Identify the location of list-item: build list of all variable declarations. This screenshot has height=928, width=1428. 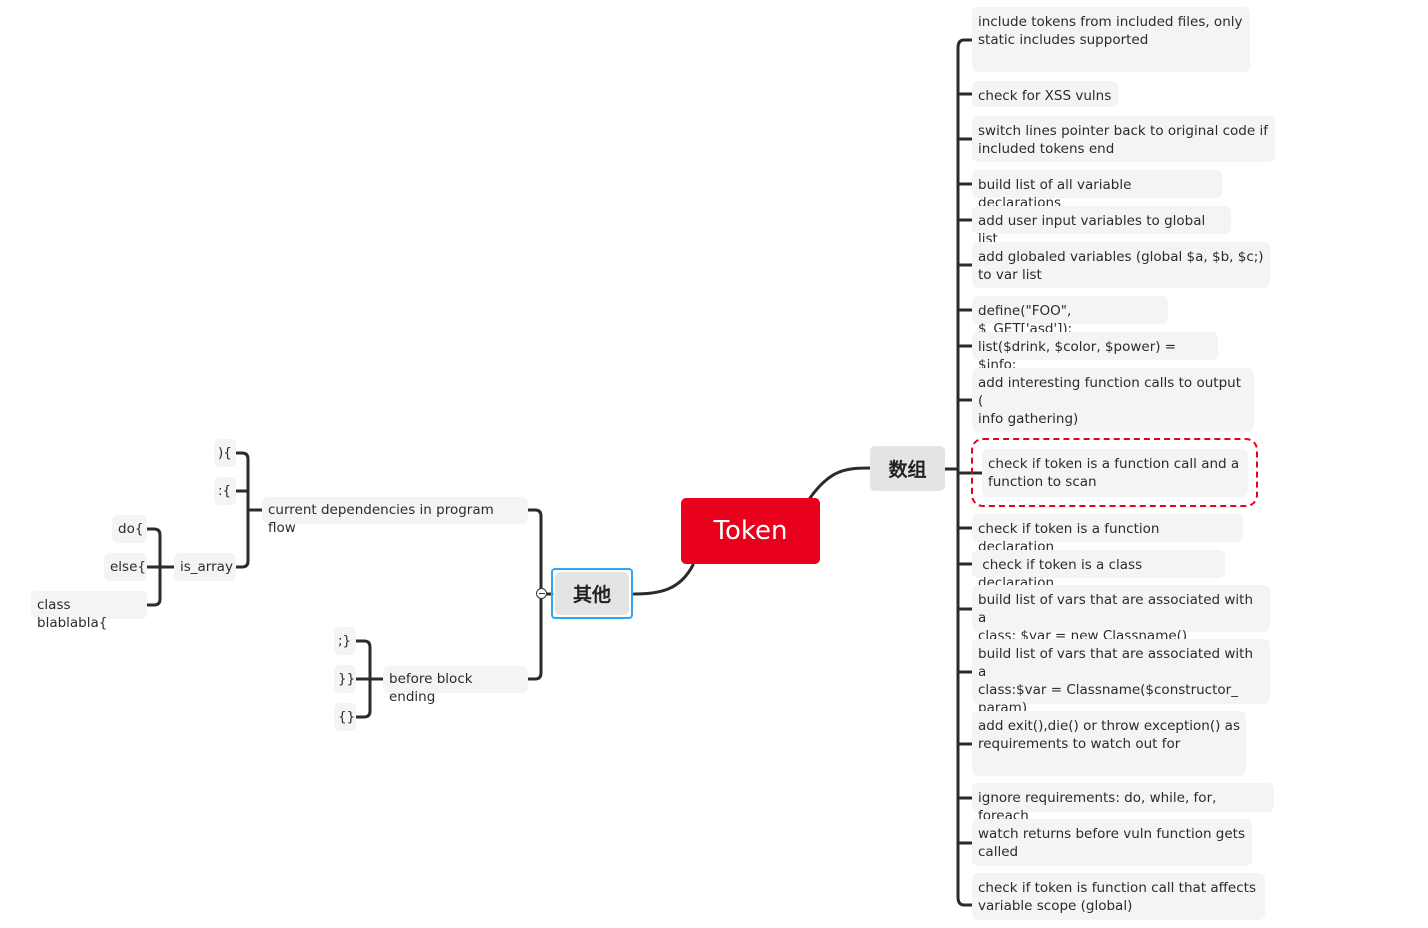
(1097, 190).